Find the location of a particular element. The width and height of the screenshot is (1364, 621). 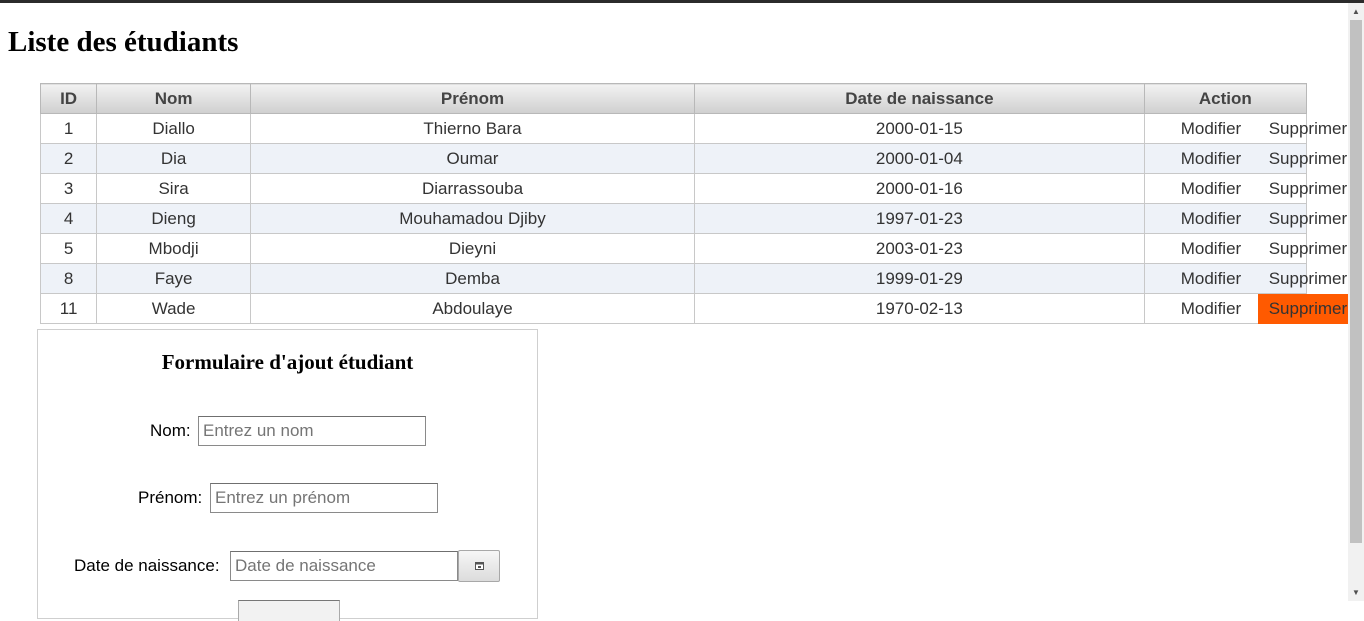

cell-date: 1970-02-13 is located at coordinates (919, 308).